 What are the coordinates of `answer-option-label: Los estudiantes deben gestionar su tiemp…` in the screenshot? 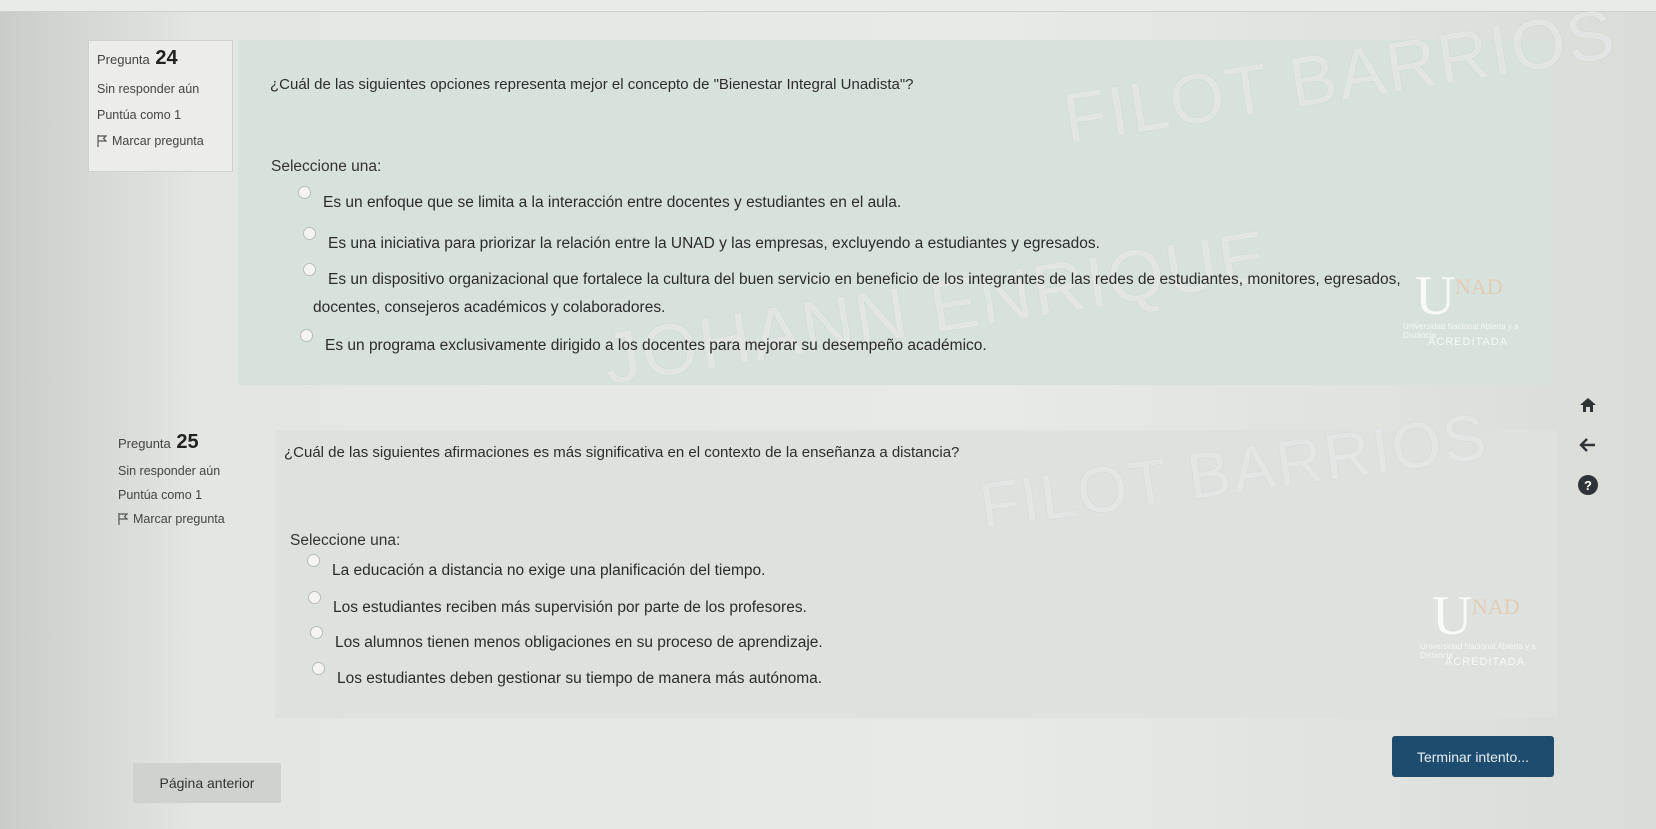 It's located at (580, 678).